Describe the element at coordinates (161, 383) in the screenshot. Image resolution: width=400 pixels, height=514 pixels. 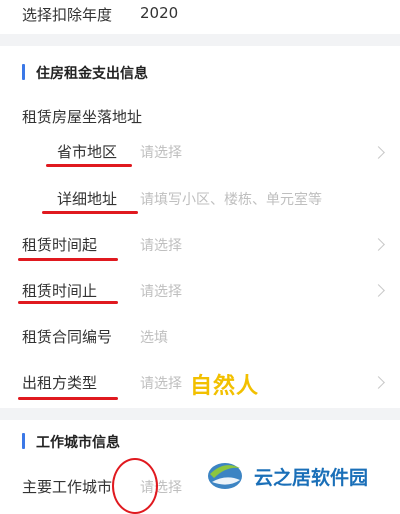
I see `lessor-type-select: 请选择` at that location.